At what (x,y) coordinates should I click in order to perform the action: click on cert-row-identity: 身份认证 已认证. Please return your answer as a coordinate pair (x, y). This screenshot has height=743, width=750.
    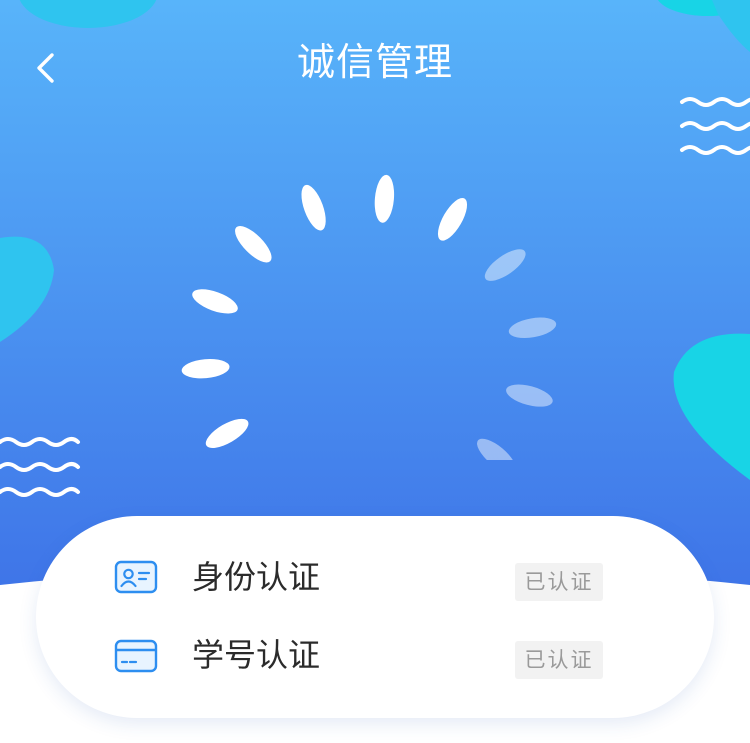
    Looking at the image, I should click on (375, 578).